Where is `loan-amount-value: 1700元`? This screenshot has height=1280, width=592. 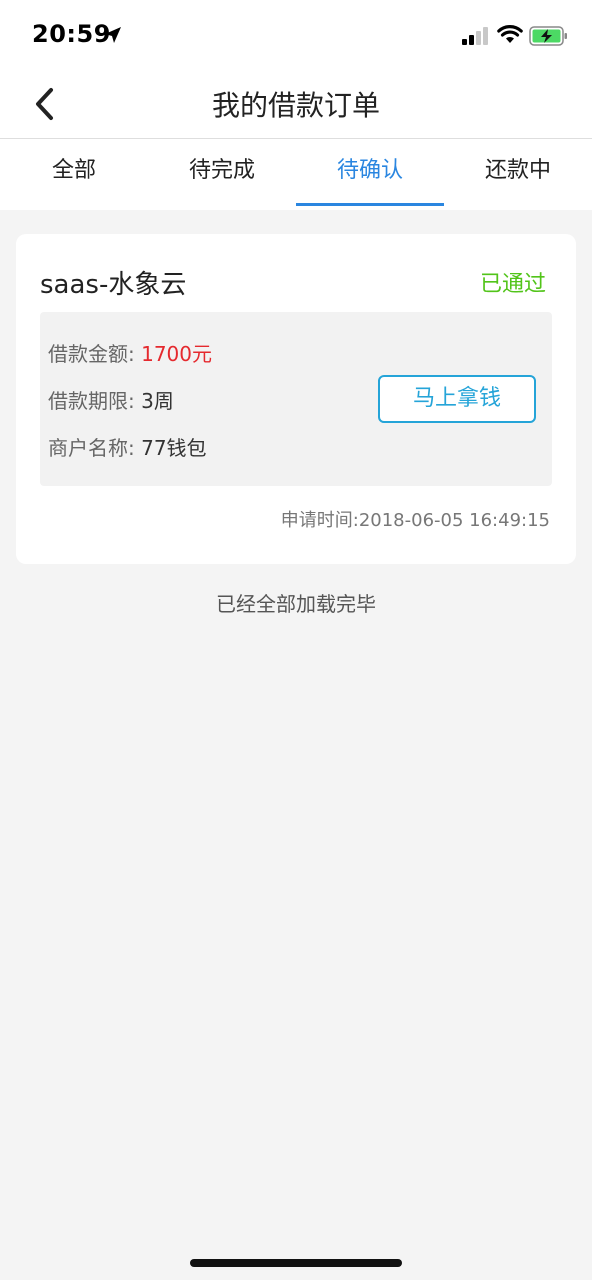
loan-amount-value: 1700元 is located at coordinates (177, 354).